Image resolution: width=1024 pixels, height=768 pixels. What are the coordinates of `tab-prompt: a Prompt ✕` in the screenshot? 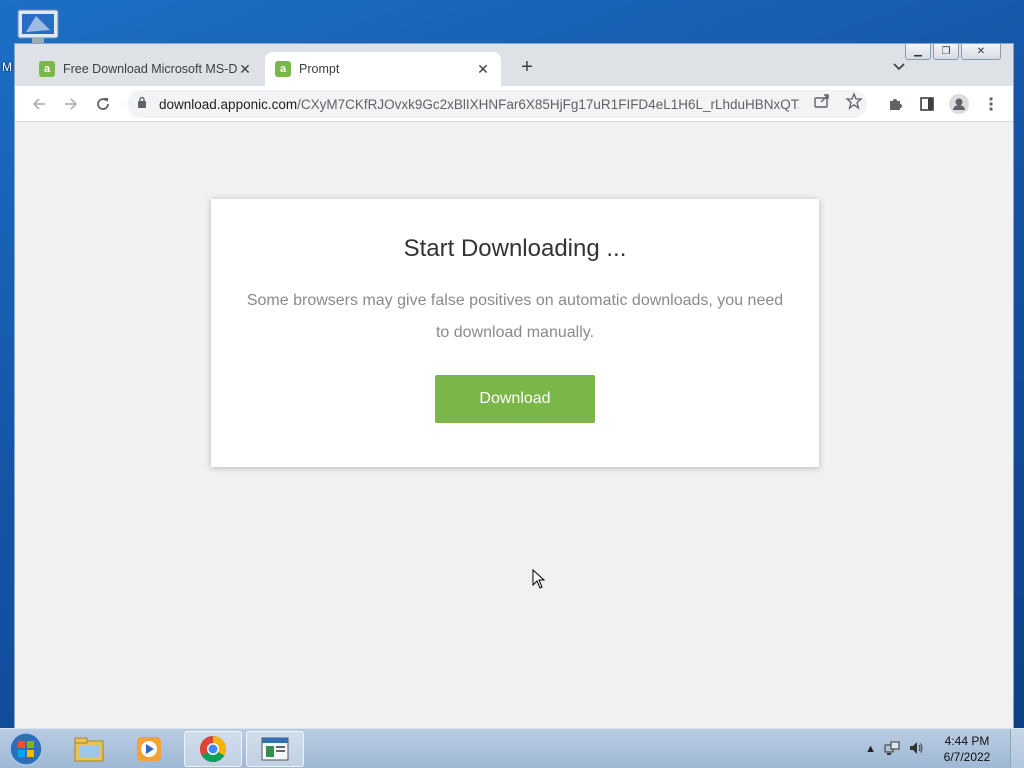 It's located at (383, 69).